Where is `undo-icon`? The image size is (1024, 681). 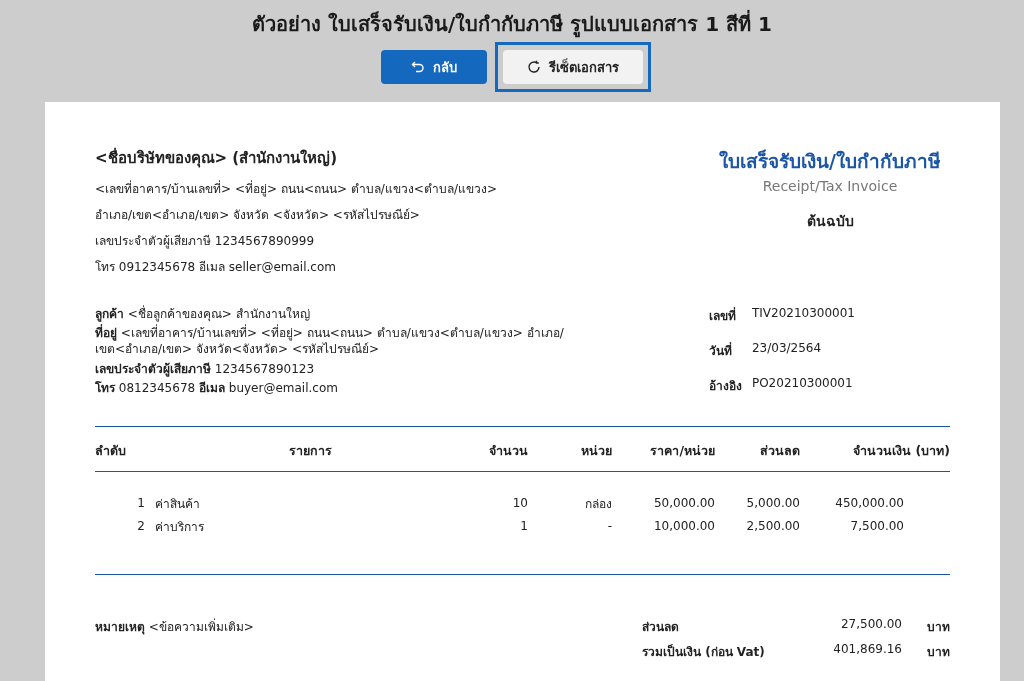 undo-icon is located at coordinates (418, 67).